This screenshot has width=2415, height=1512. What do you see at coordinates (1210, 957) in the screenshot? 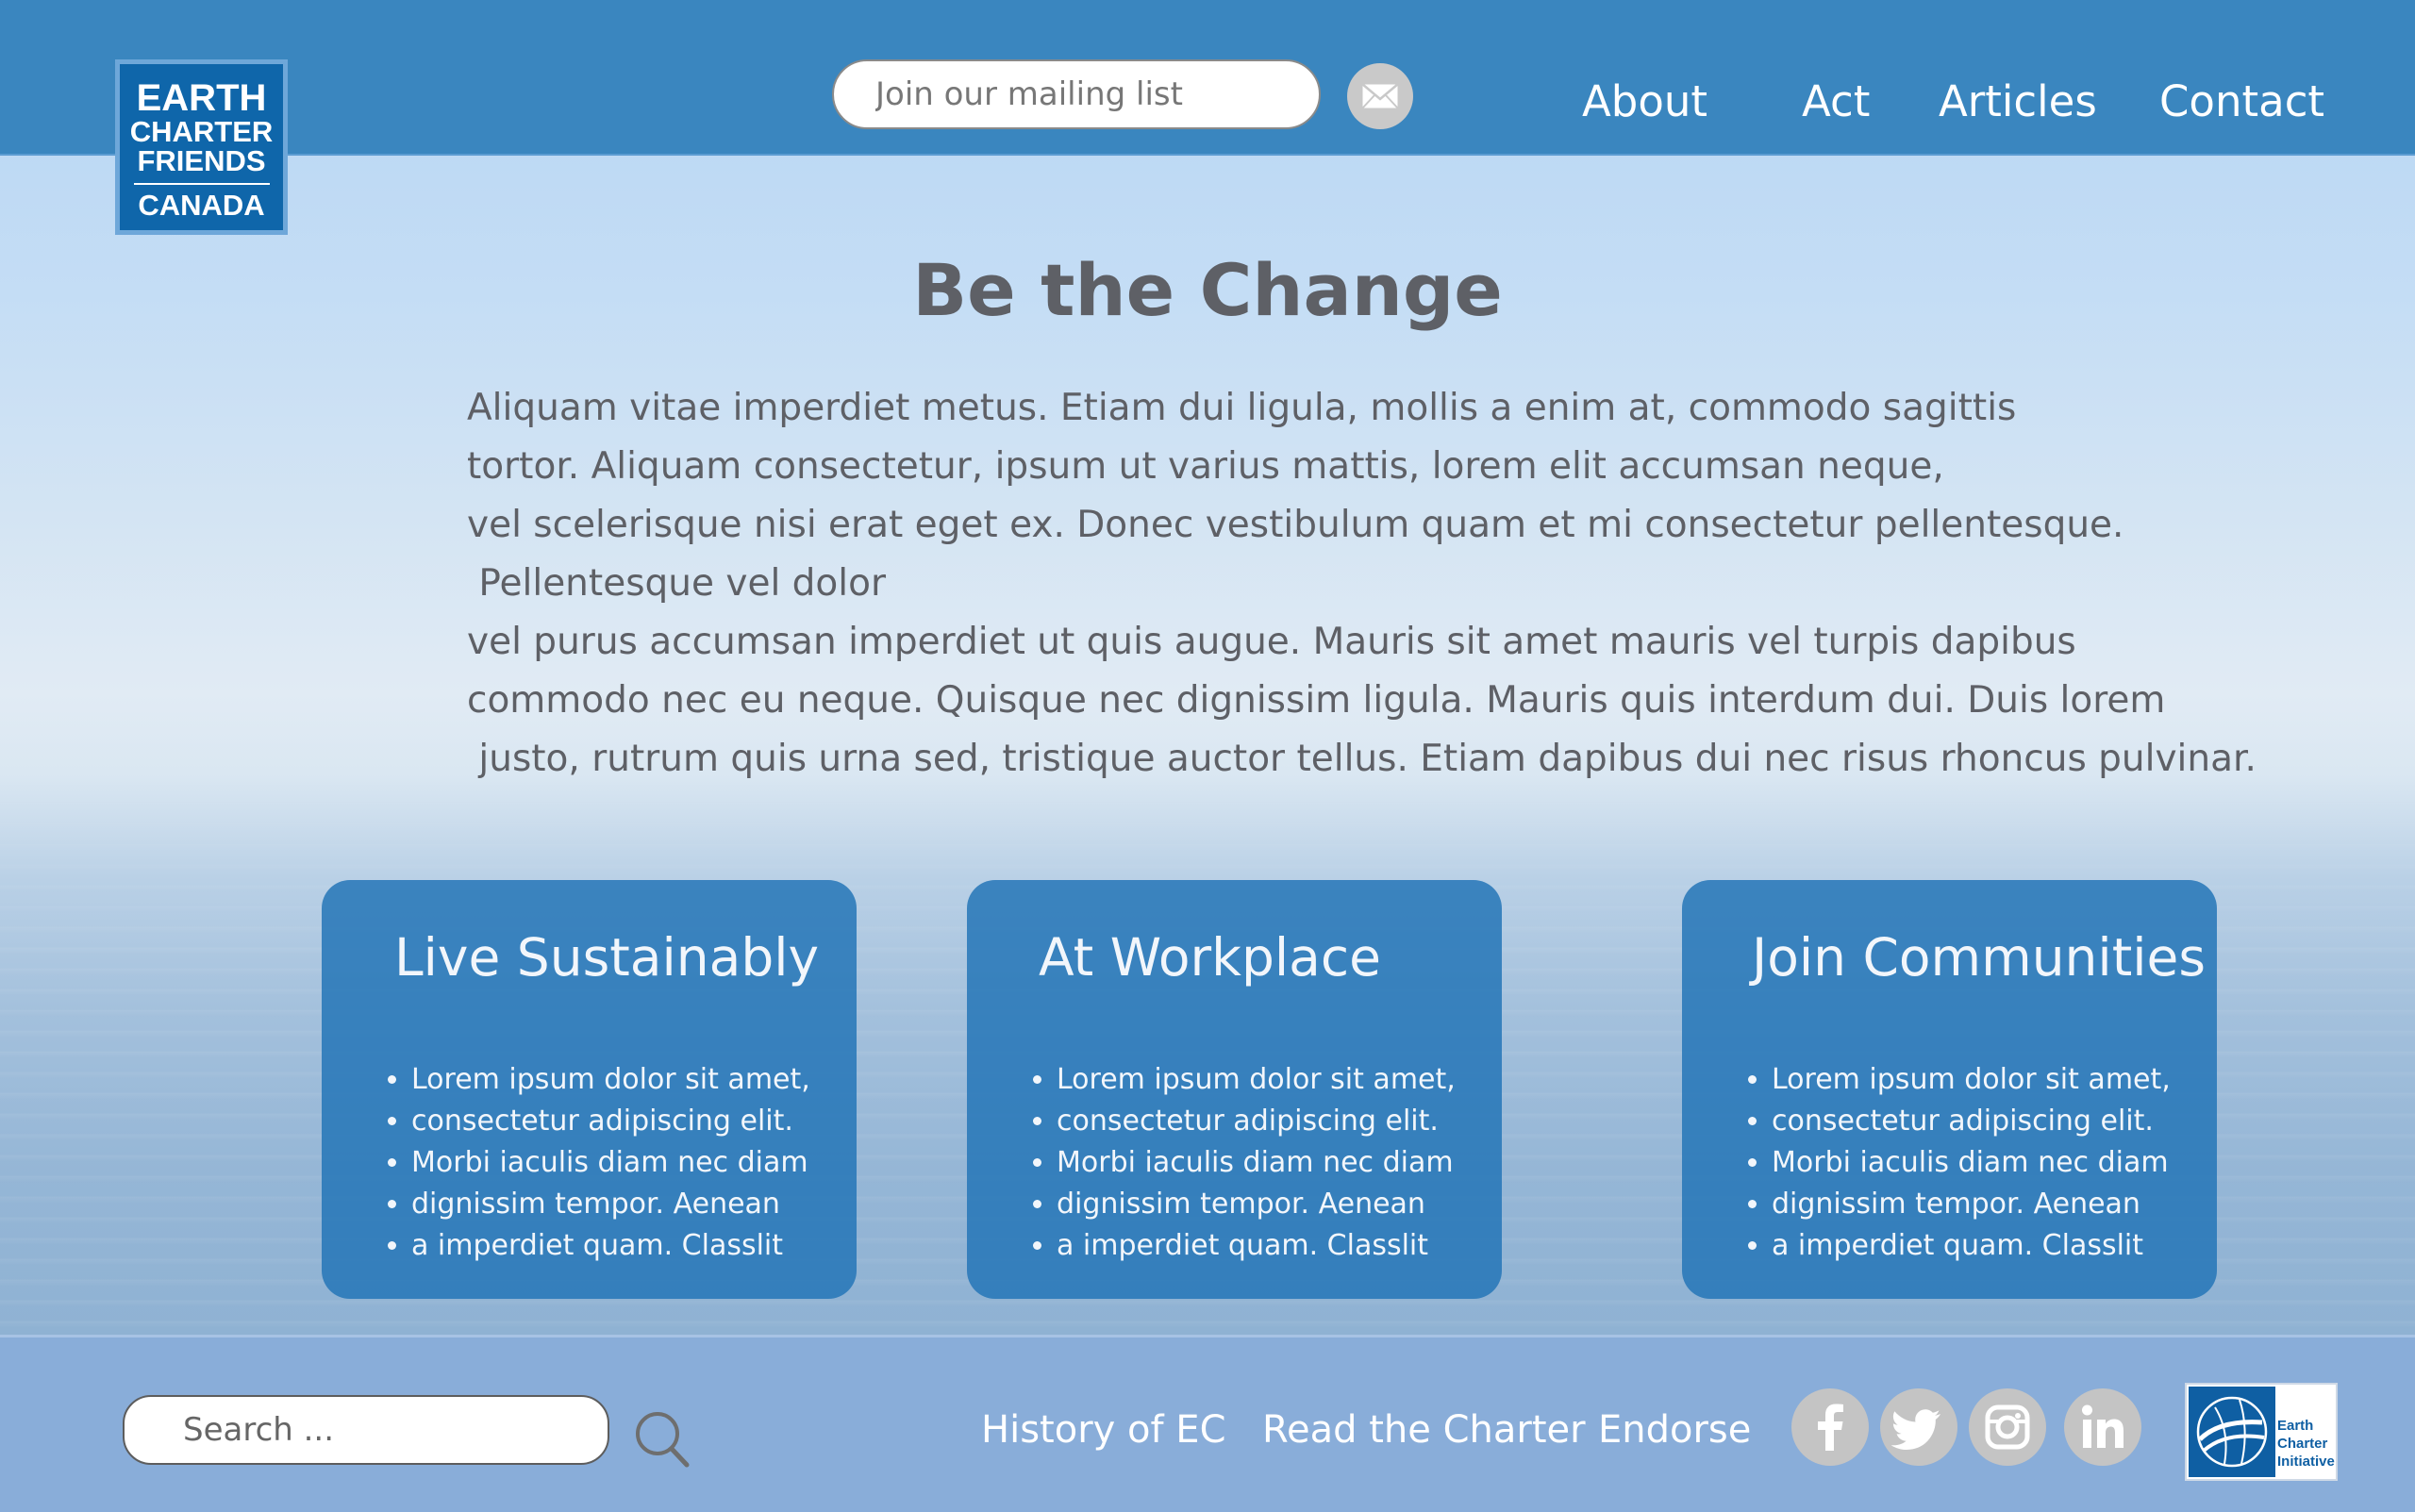
I see `card-title: At Workplace` at bounding box center [1210, 957].